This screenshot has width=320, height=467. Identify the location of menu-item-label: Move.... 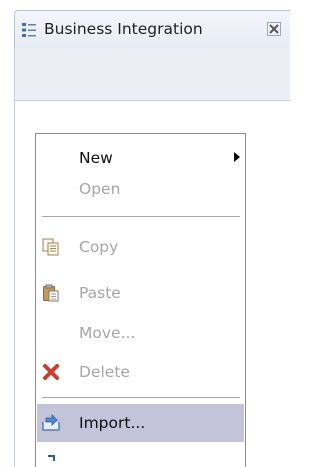
(107, 333).